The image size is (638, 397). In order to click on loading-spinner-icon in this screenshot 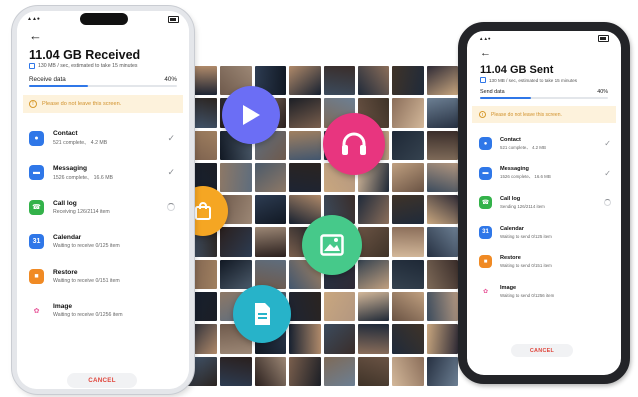, I will do `click(171, 207)`.